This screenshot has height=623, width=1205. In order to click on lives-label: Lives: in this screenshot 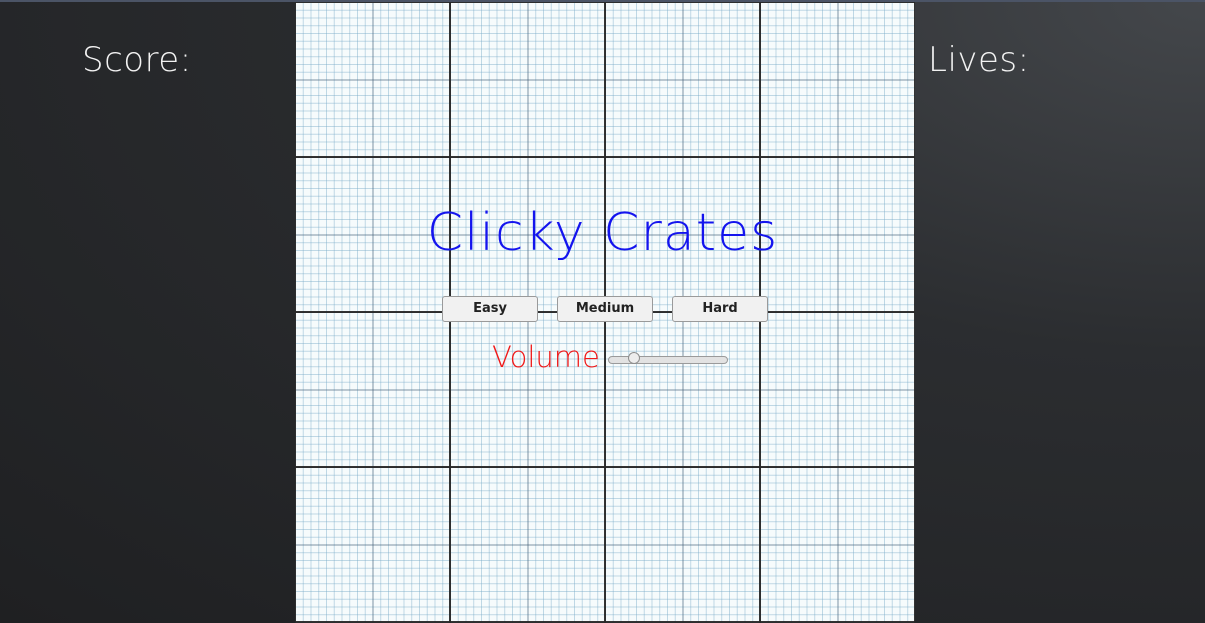, I will do `click(979, 60)`.